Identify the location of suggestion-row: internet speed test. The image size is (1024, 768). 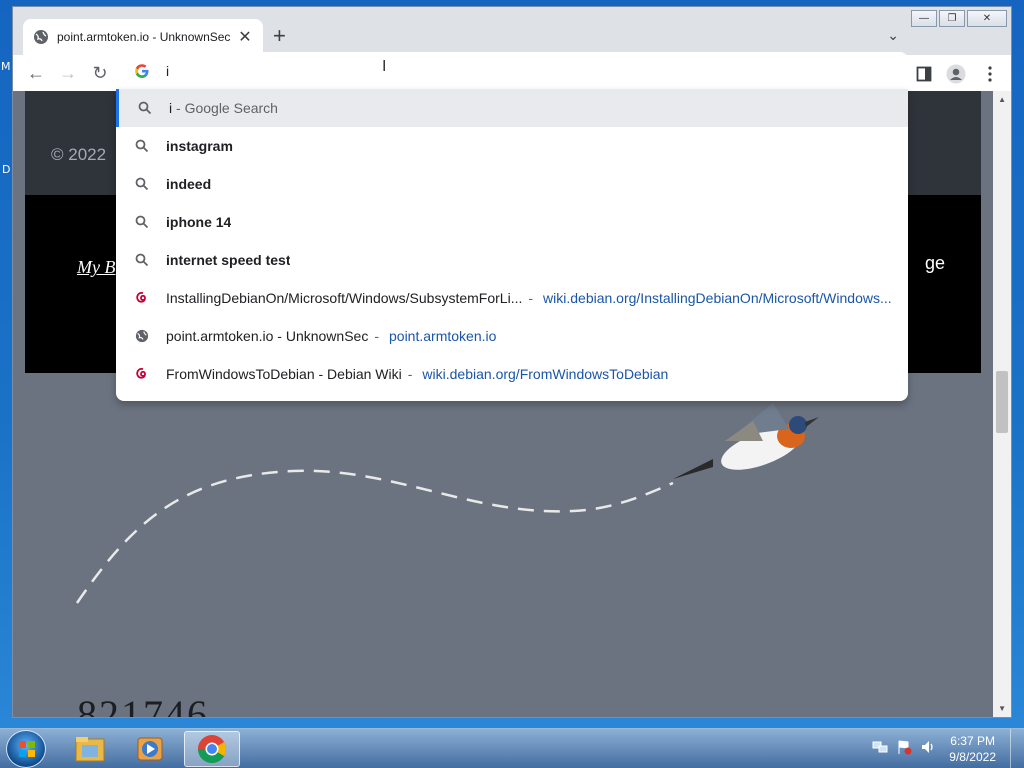
(512, 260).